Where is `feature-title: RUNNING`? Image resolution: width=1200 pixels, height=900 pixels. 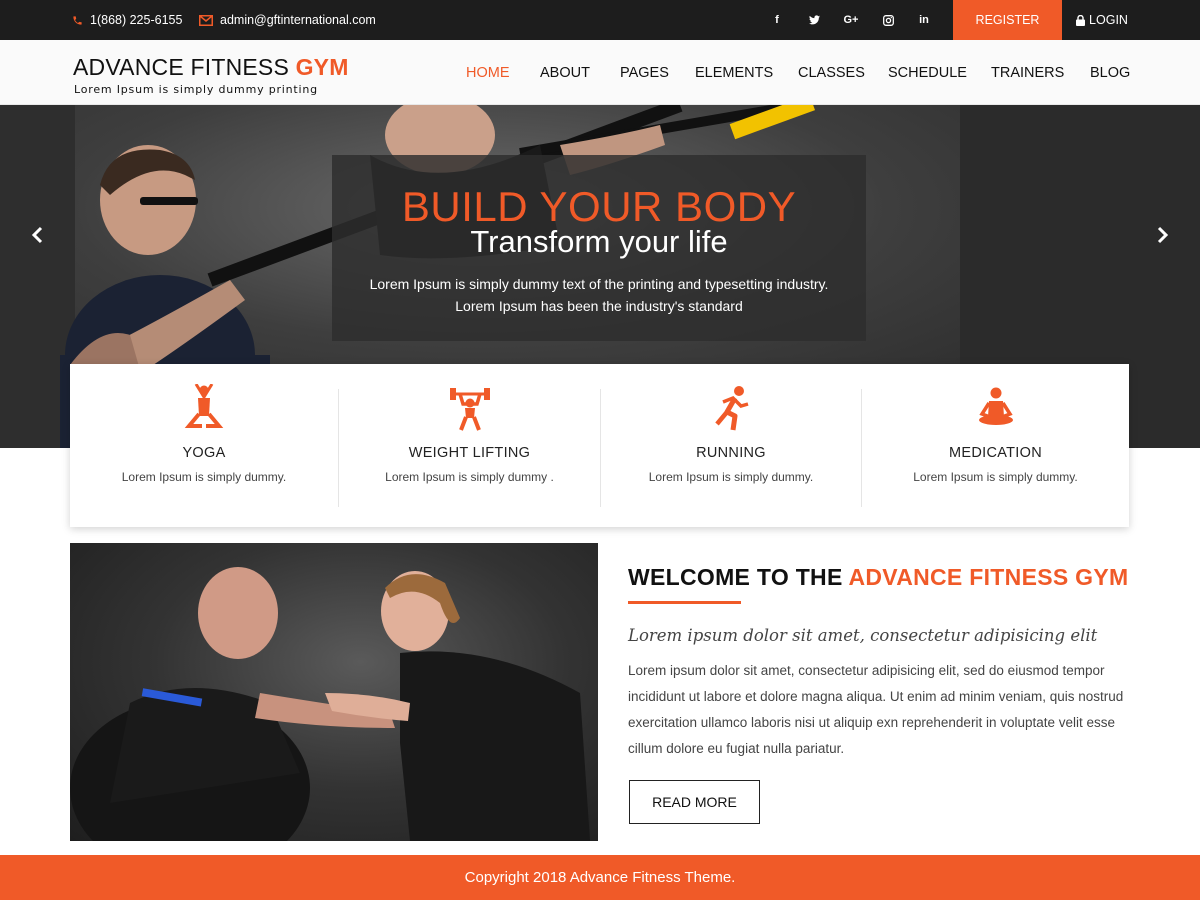 feature-title: RUNNING is located at coordinates (731, 453).